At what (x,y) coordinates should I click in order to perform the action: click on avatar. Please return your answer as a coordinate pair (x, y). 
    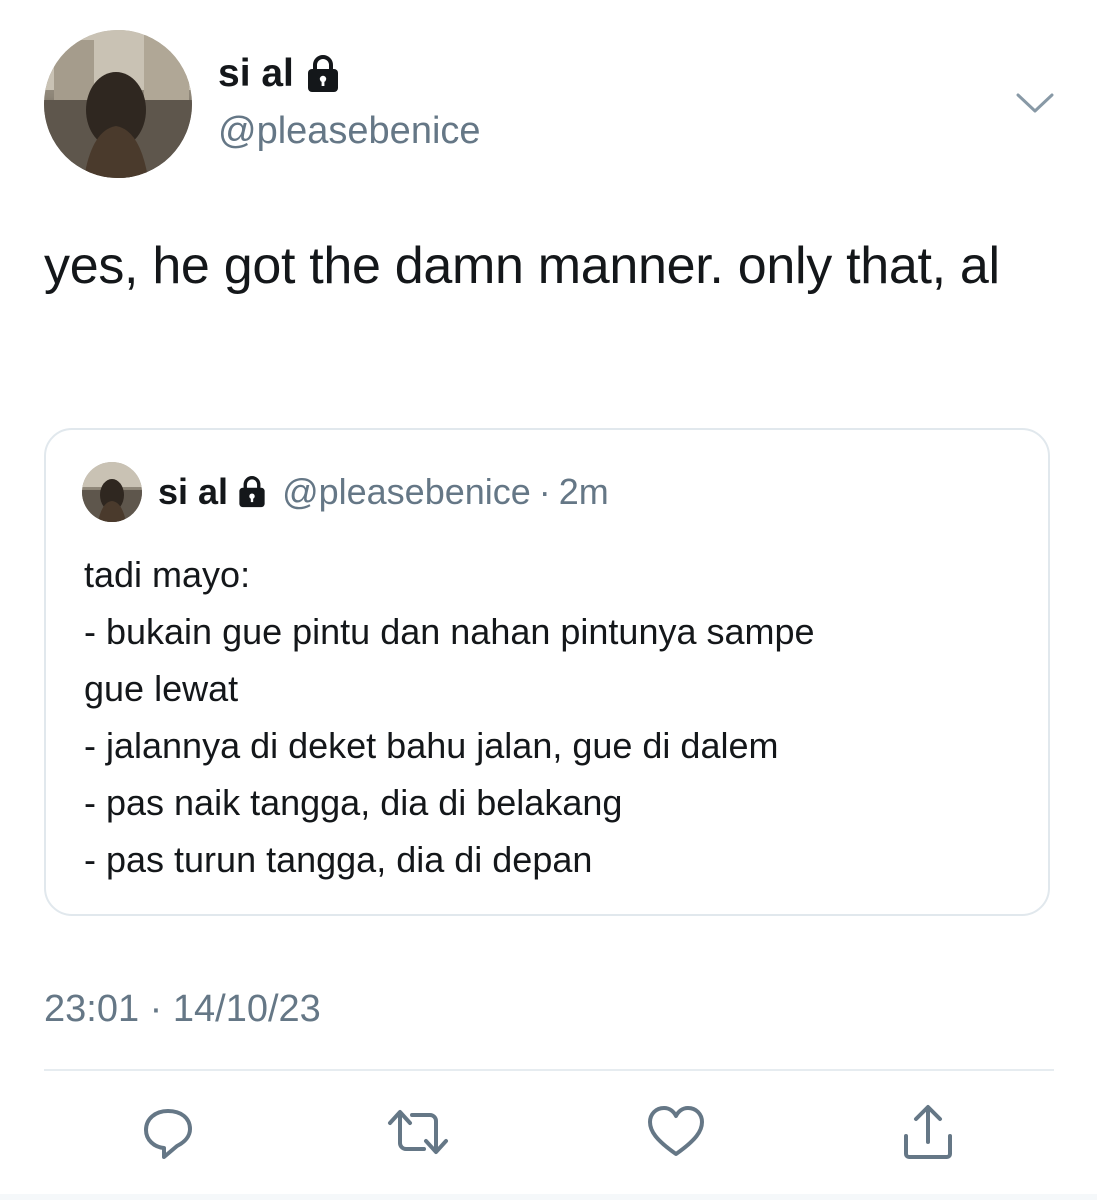
    Looking at the image, I should click on (118, 104).